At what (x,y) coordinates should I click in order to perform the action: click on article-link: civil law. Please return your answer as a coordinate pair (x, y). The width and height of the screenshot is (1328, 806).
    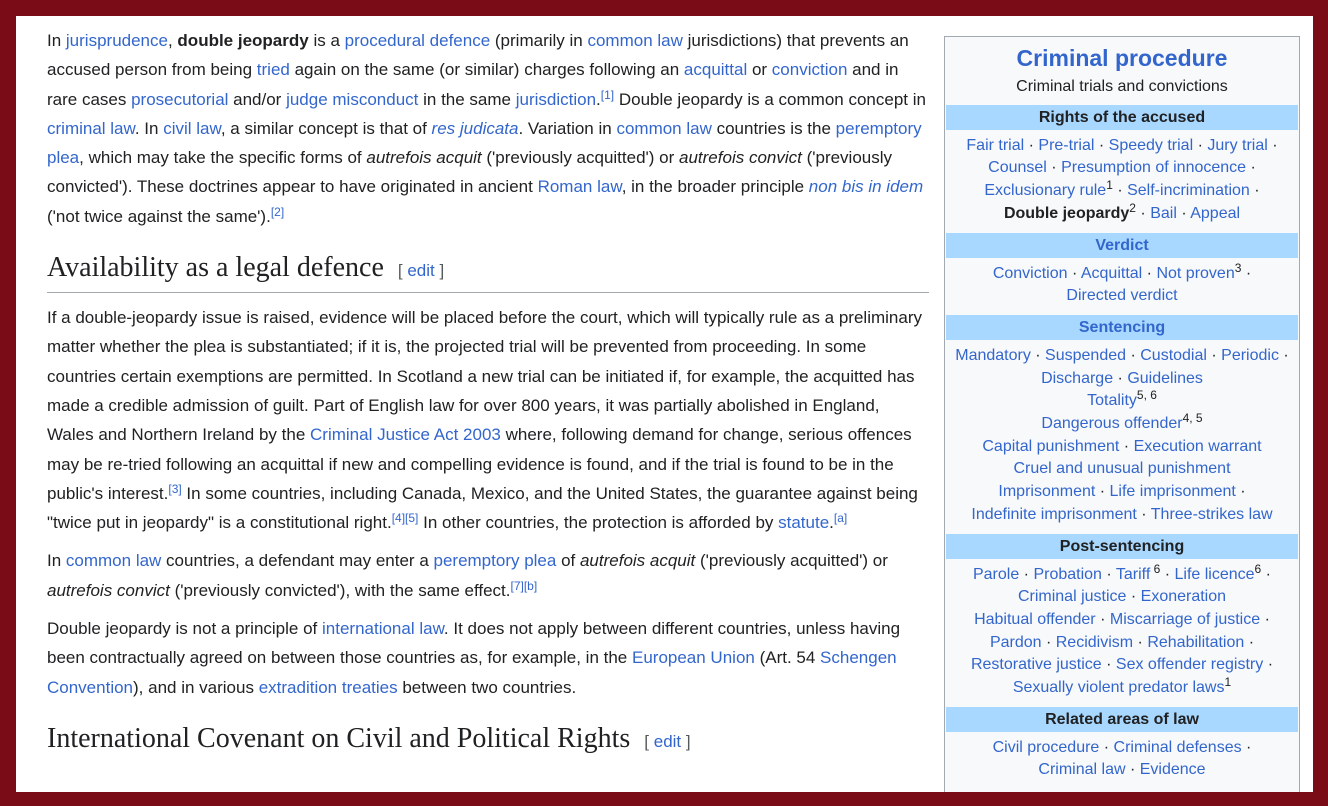
    Looking at the image, I should click on (192, 128).